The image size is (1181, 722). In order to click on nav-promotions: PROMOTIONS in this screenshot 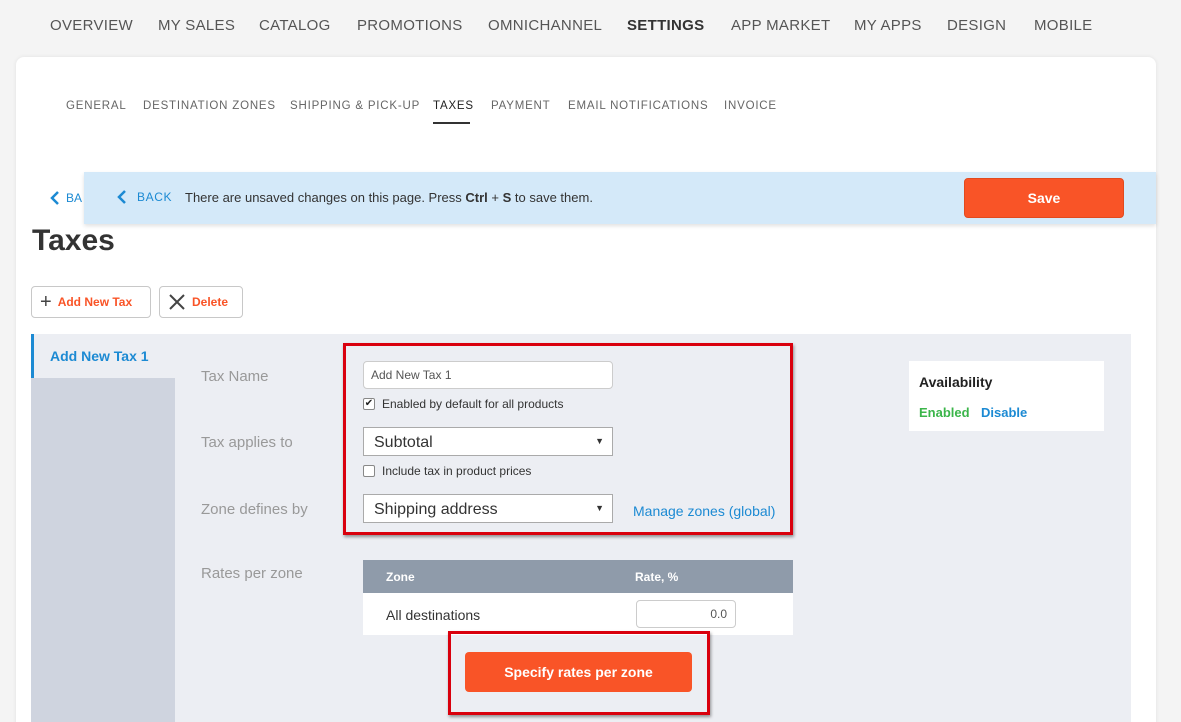, I will do `click(410, 25)`.